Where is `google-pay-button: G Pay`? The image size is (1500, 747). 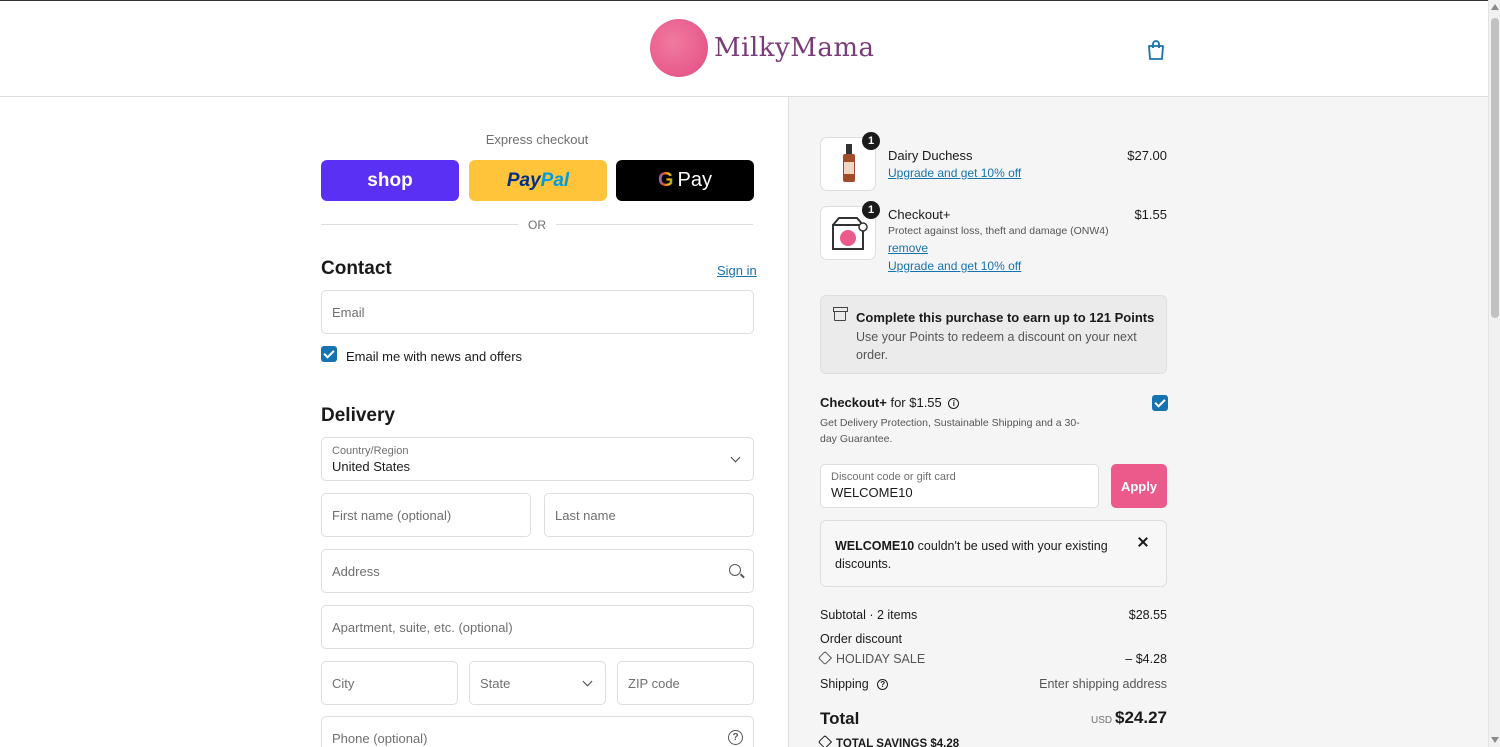 google-pay-button: G Pay is located at coordinates (685, 180).